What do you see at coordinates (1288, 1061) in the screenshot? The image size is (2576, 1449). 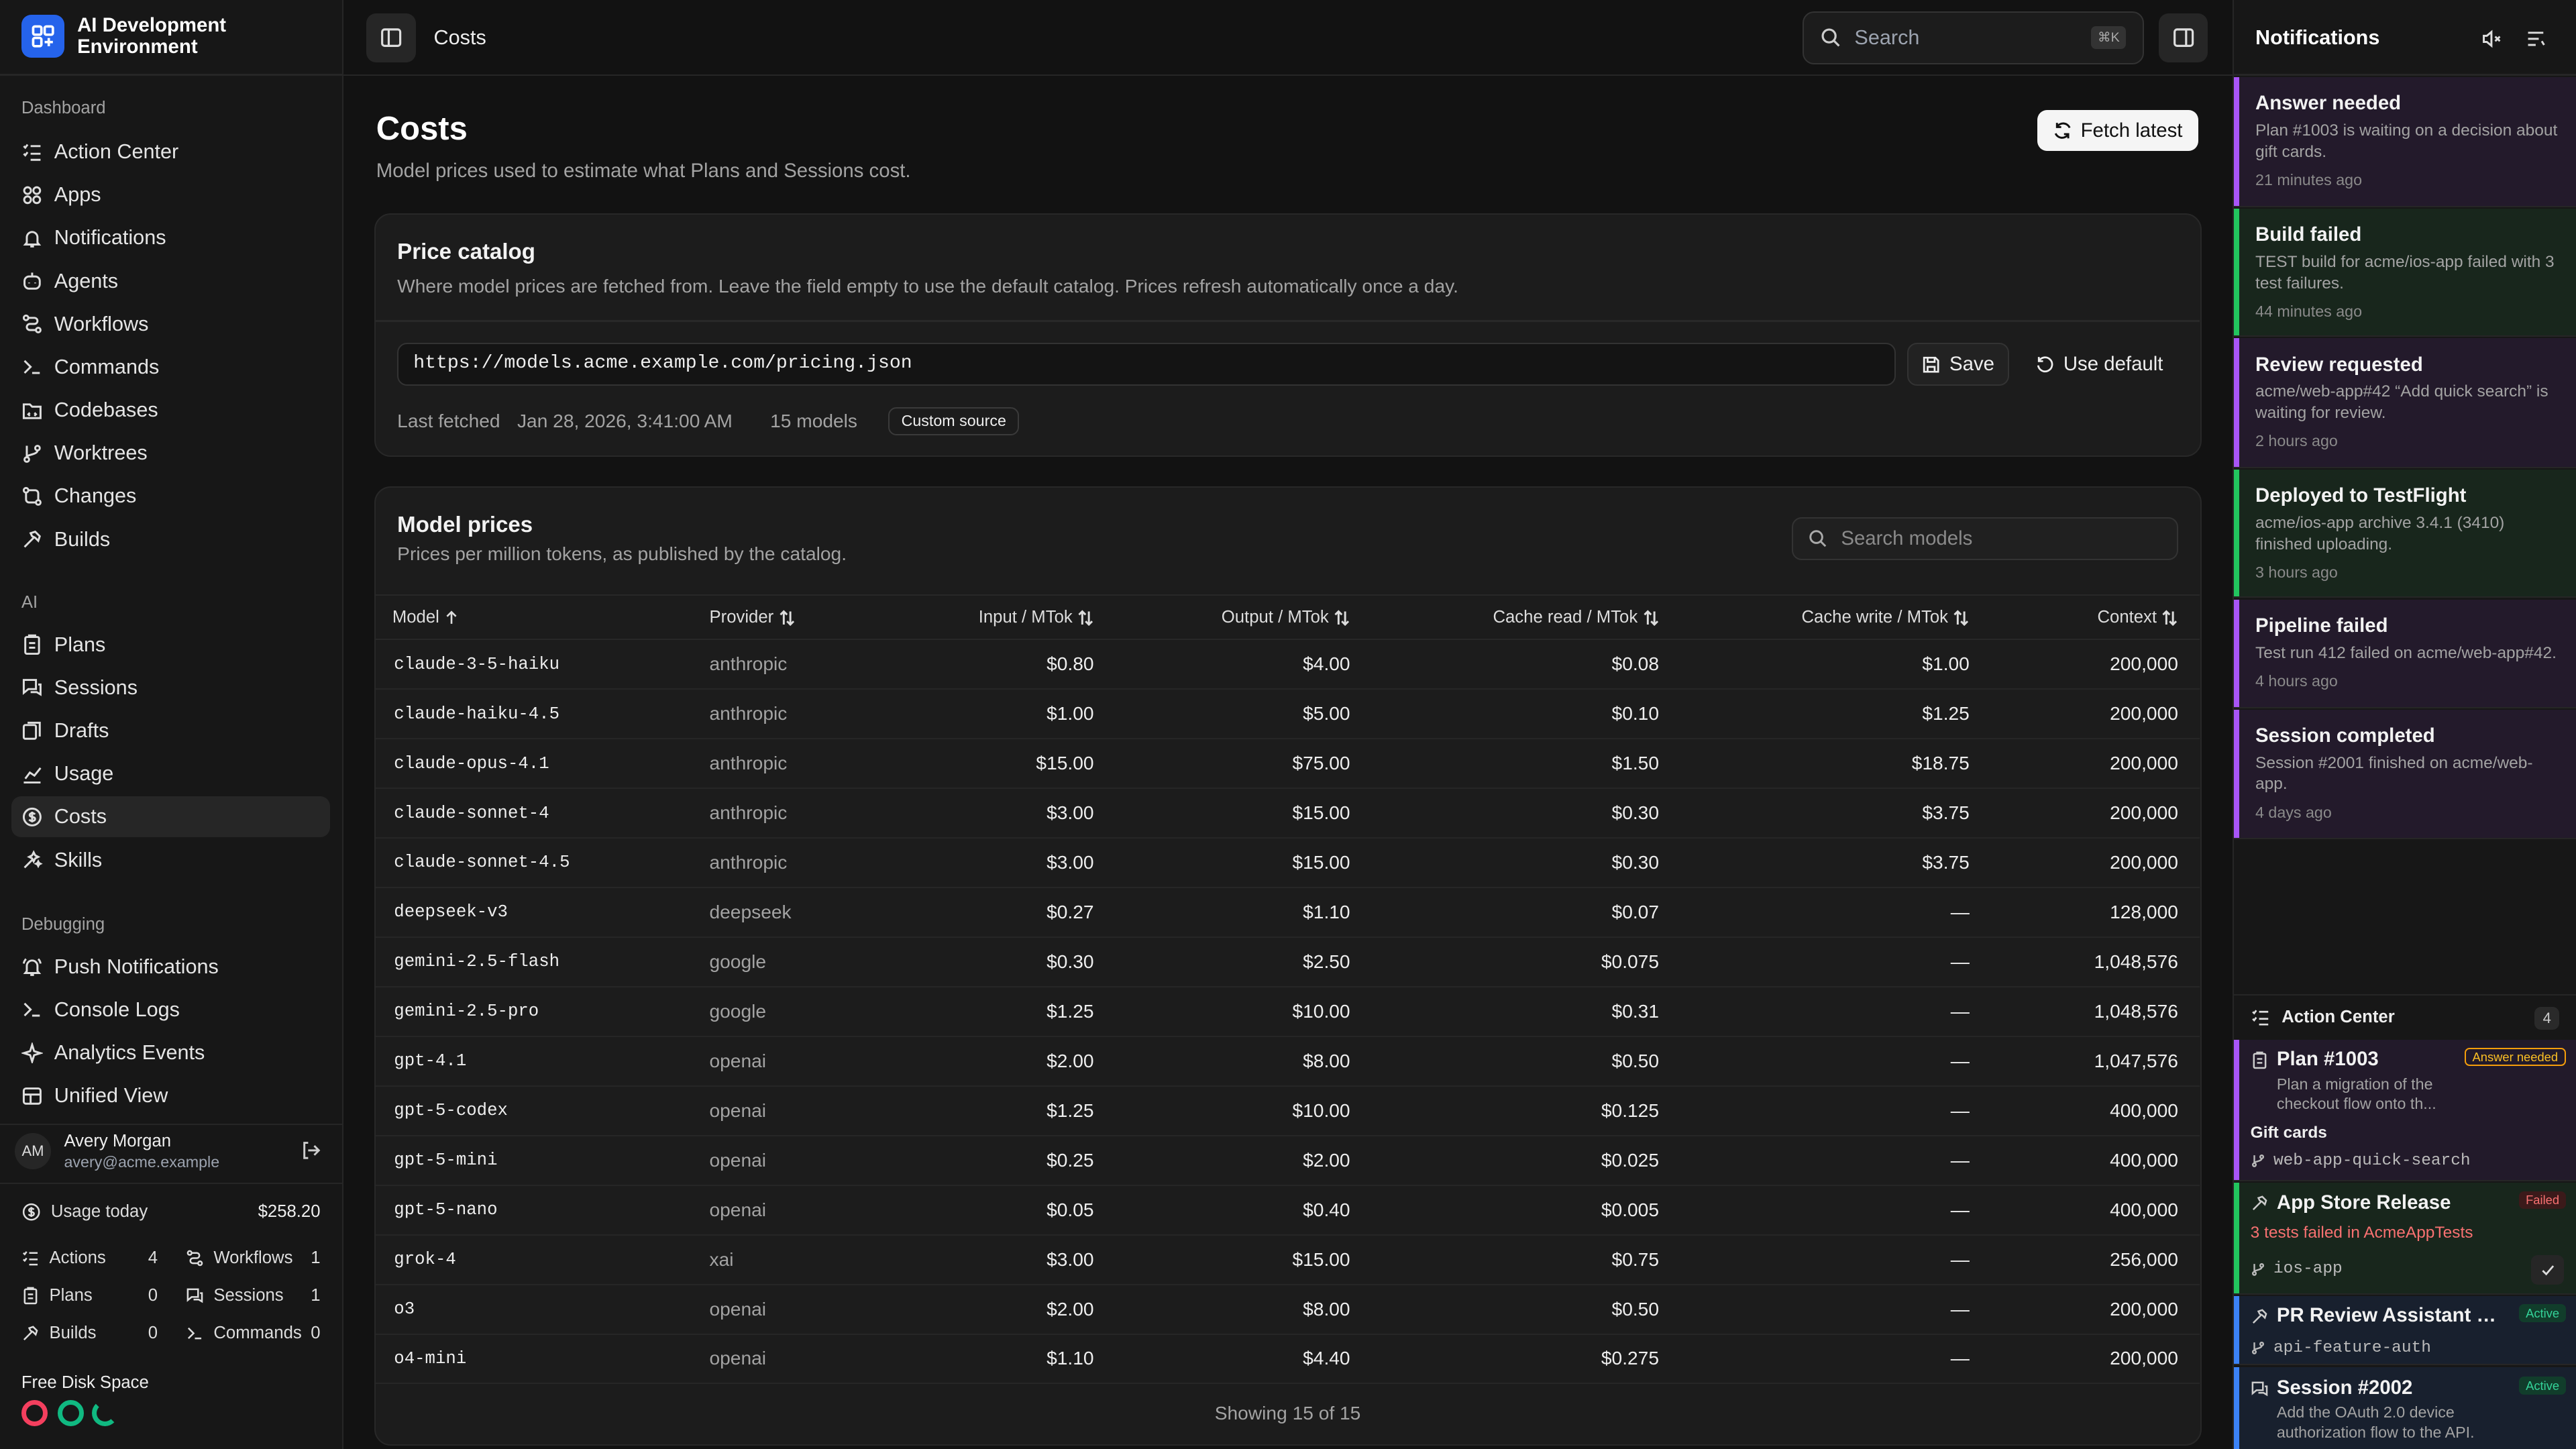 I see `table-row: gpt-4.1 openai $2.00 $8.00 $0.50—1,047,576` at bounding box center [1288, 1061].